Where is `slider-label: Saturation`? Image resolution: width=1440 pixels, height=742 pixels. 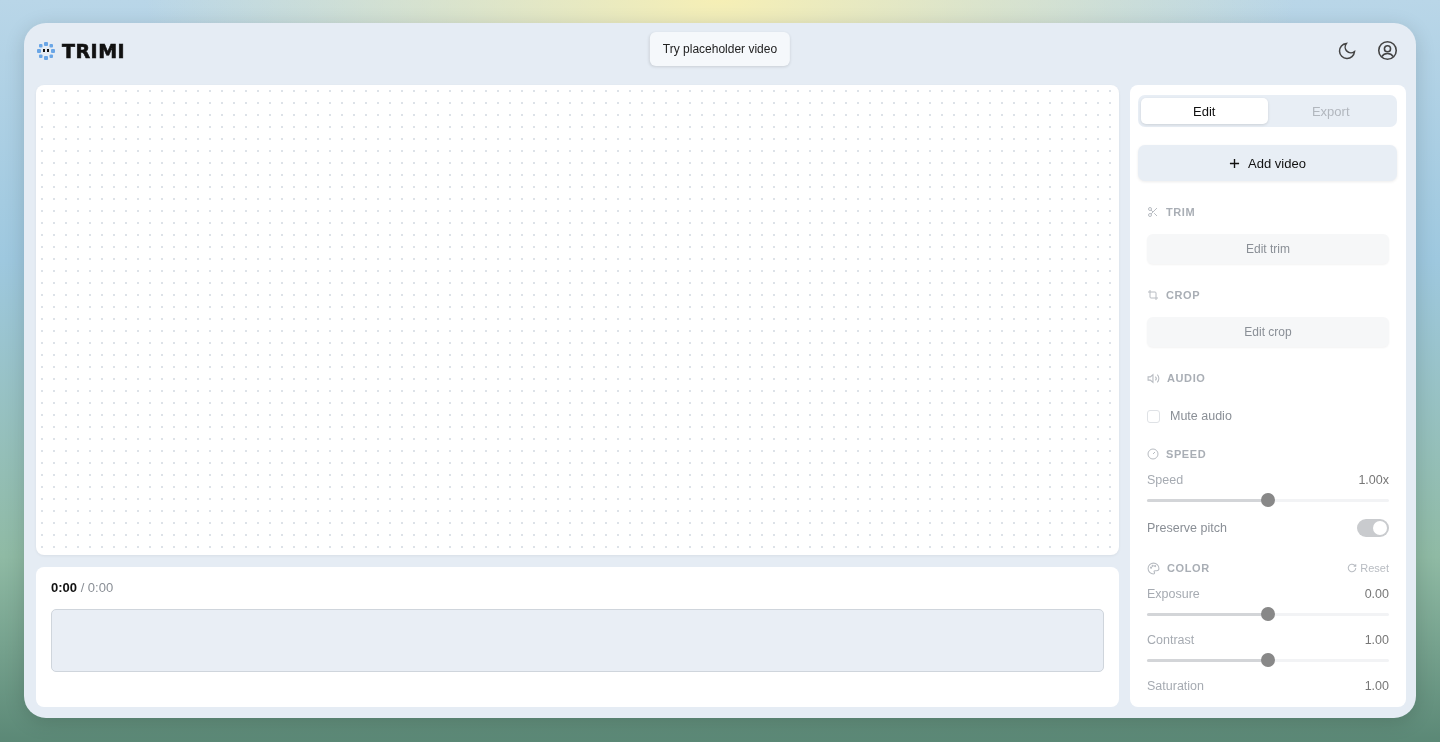
slider-label: Saturation is located at coordinates (1175, 686).